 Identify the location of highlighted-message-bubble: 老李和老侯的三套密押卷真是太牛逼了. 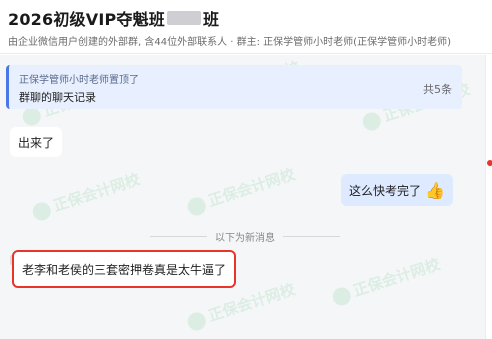
(124, 269).